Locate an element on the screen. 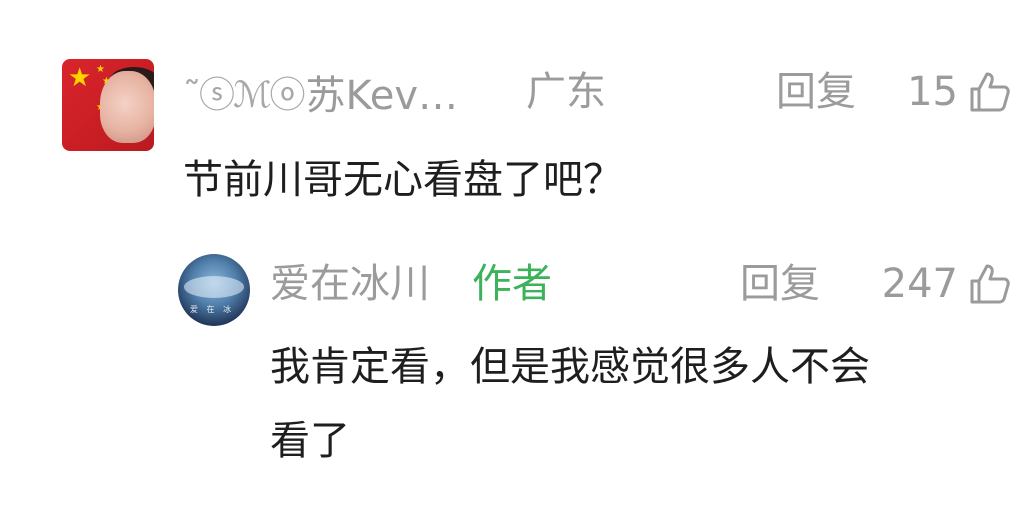  avatar-caption: 爱 在 冰 is located at coordinates (212, 309).